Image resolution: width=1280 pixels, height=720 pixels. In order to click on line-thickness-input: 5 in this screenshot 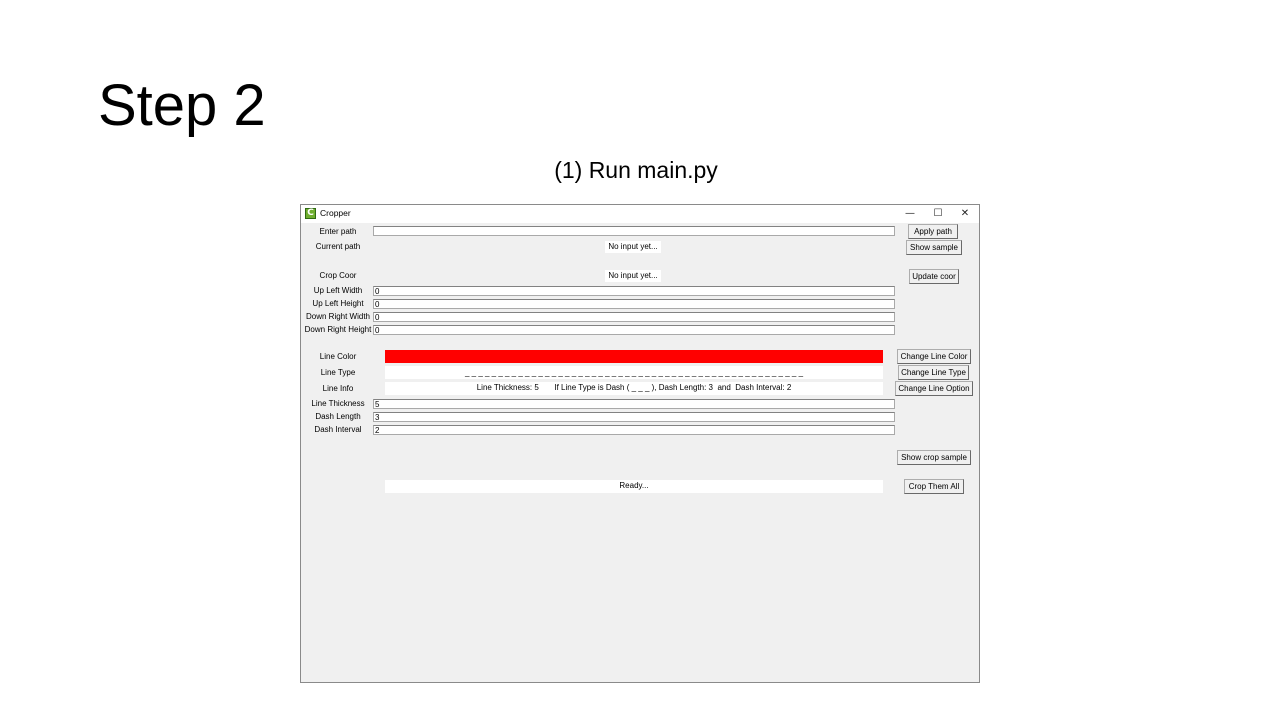, I will do `click(634, 404)`.